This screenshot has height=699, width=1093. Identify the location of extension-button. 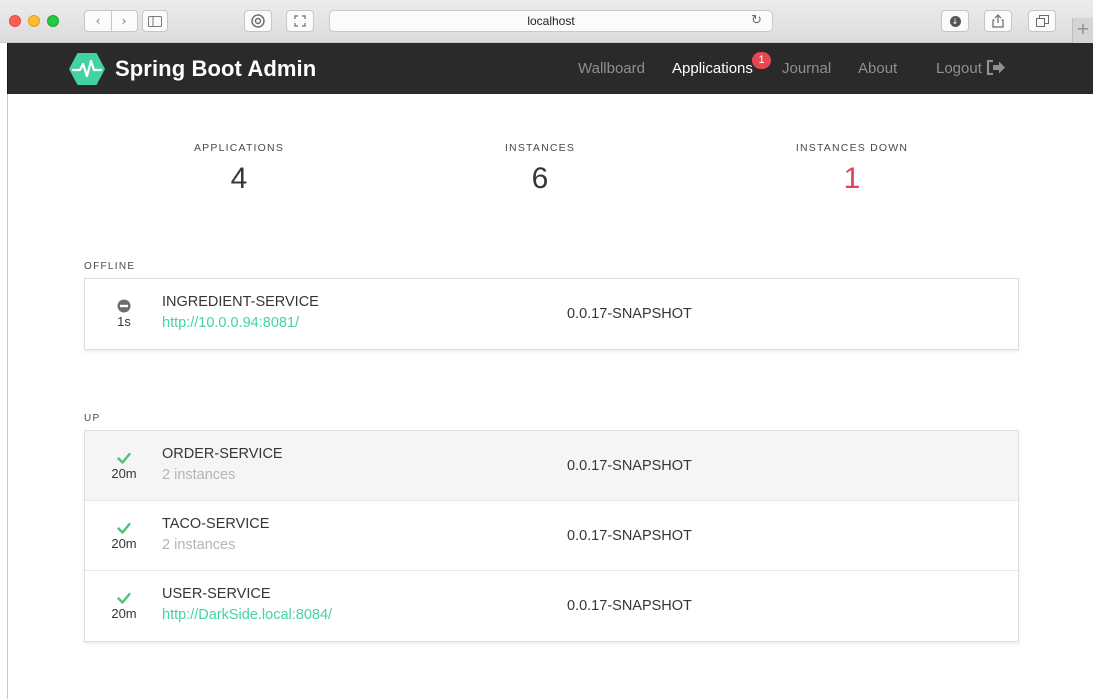
(258, 21).